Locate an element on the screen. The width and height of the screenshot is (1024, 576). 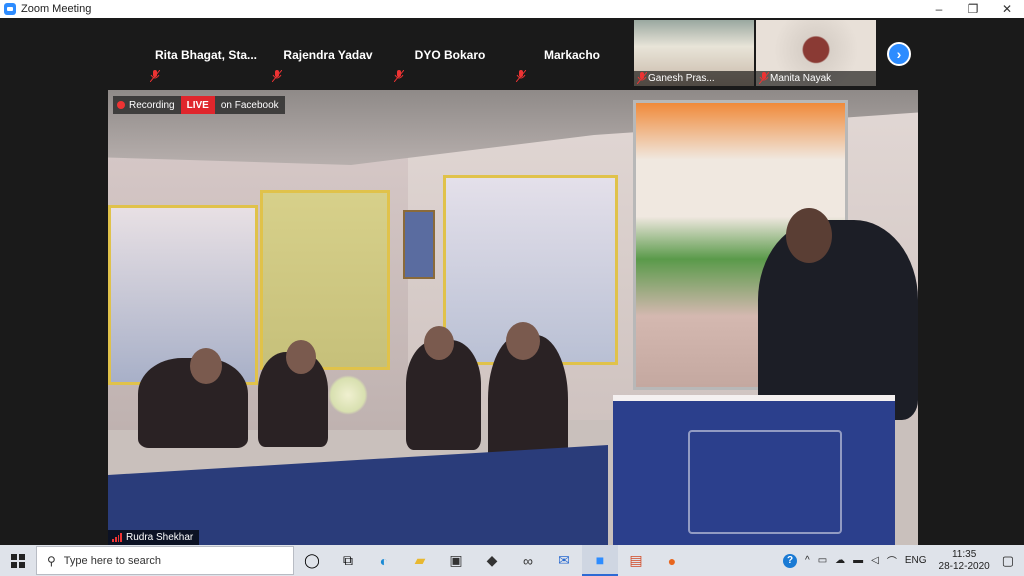
taskbar-app-zoom: ■ is located at coordinates (600, 560).